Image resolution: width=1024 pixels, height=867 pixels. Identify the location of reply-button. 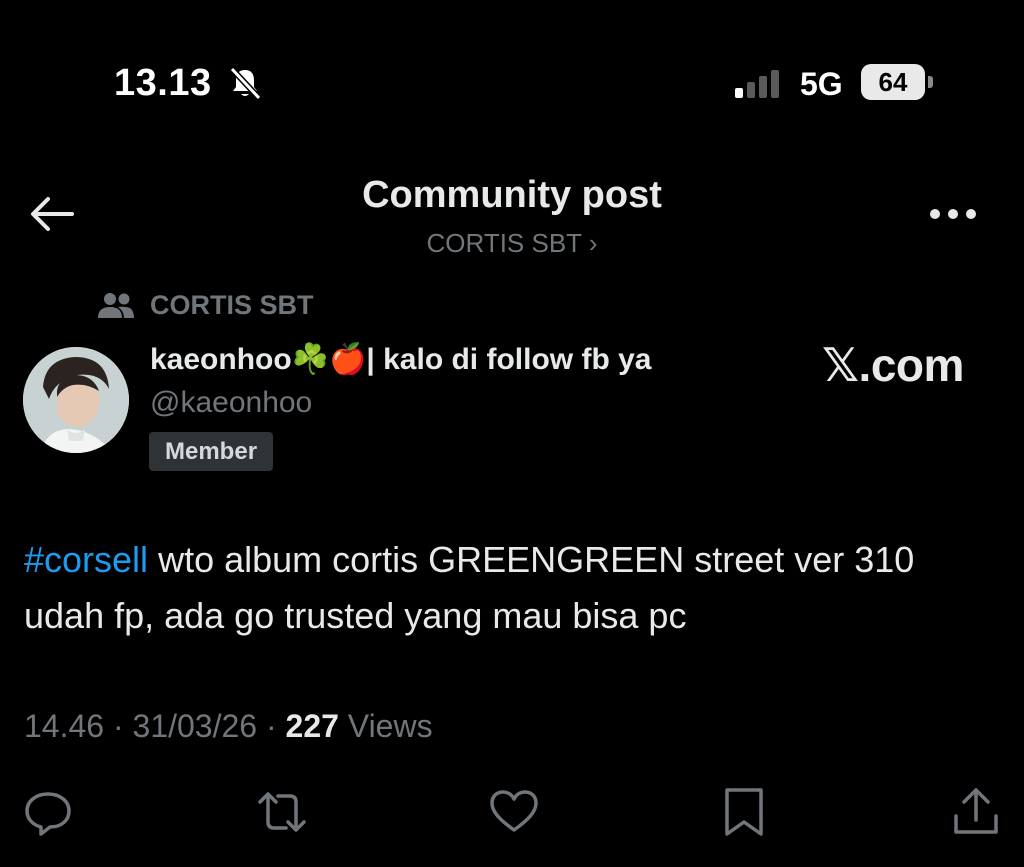
(48, 812).